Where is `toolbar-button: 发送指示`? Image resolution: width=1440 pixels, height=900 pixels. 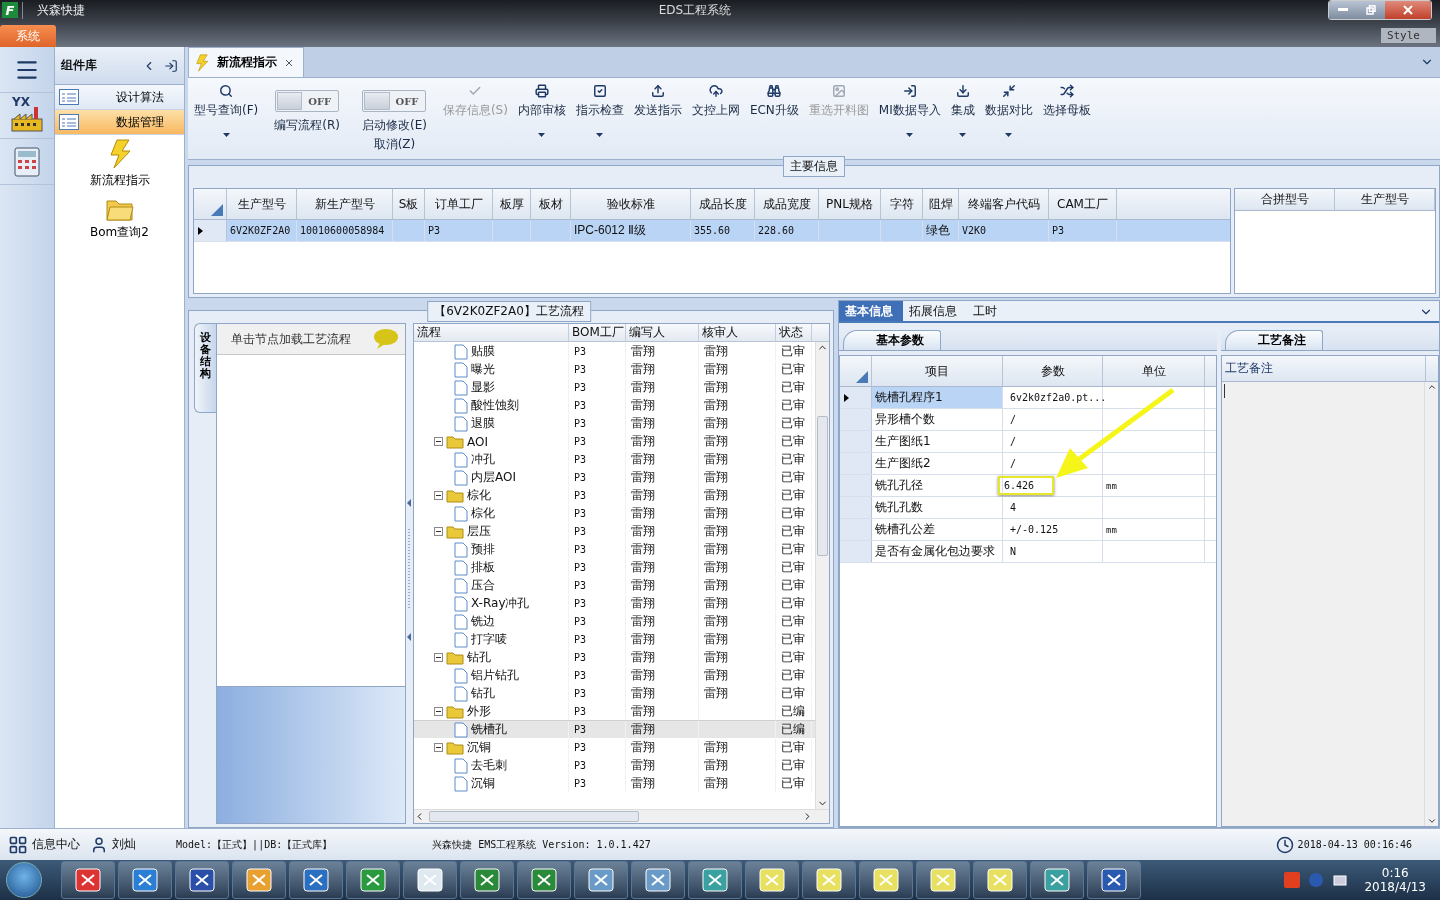
toolbar-button: 发送指示 is located at coordinates (657, 101).